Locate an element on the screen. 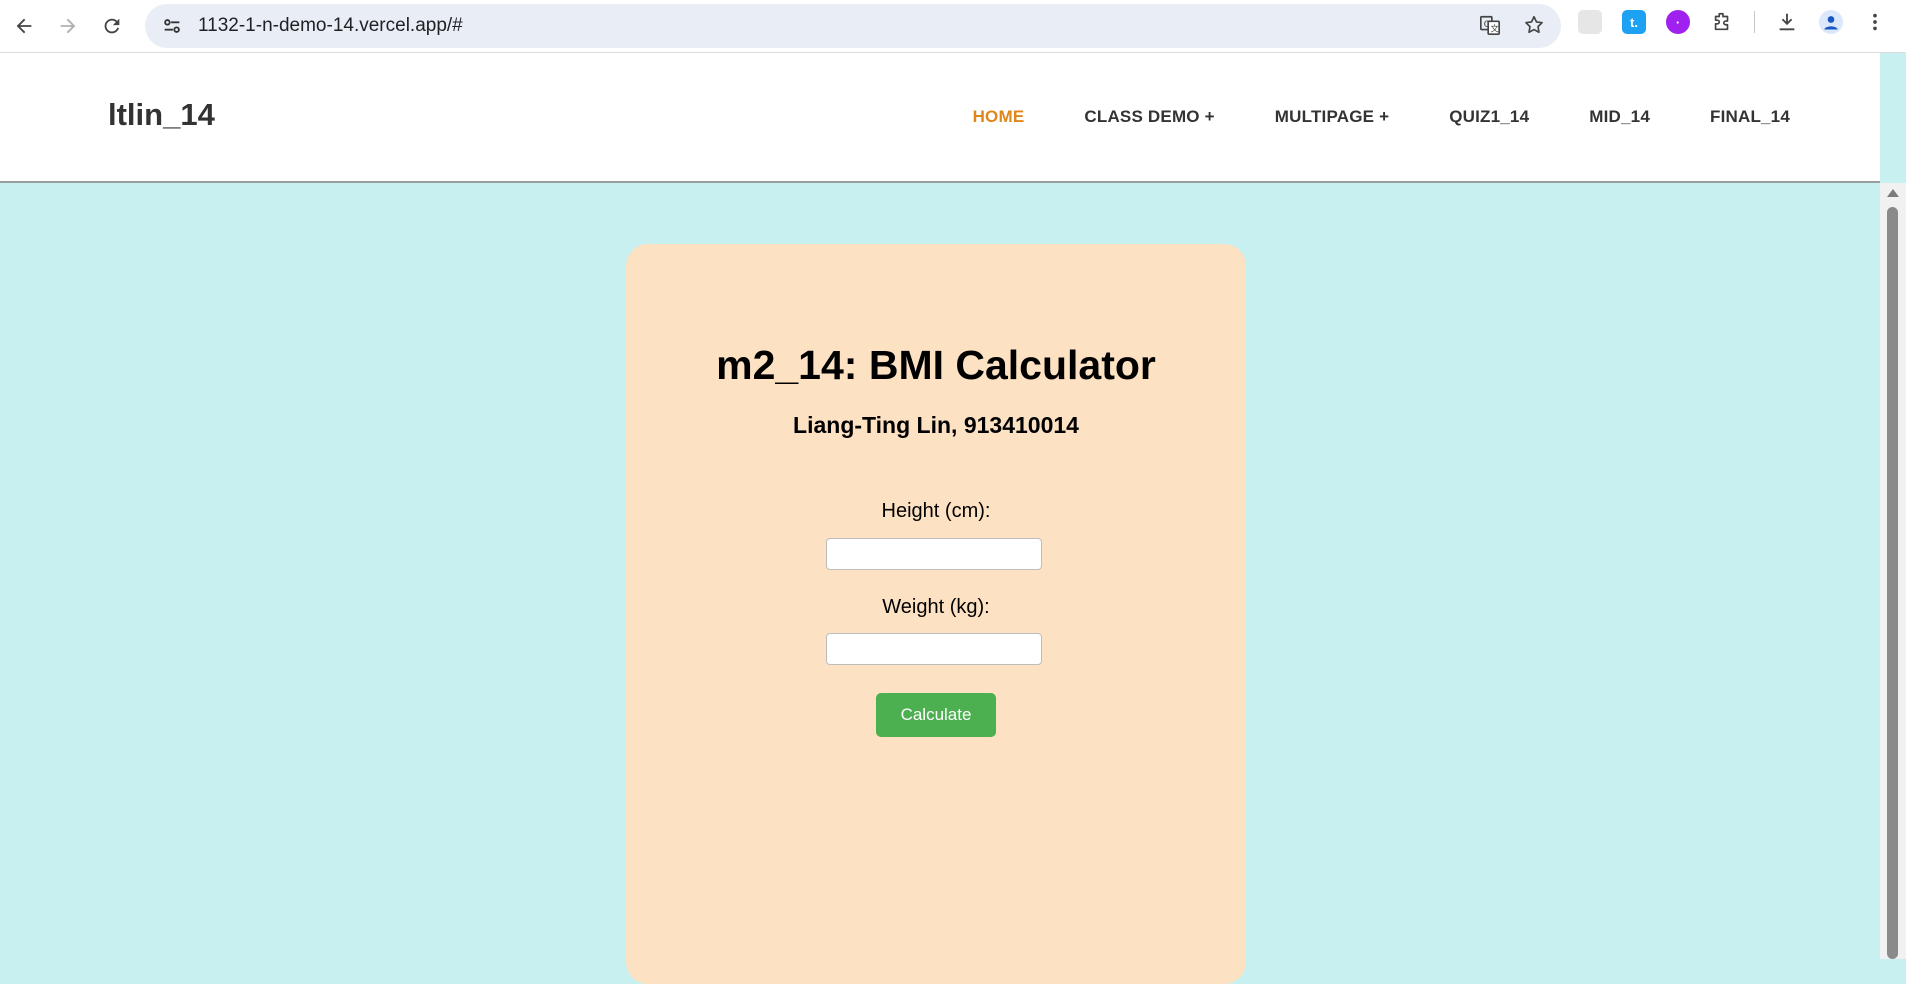  download-icon is located at coordinates (1787, 22).